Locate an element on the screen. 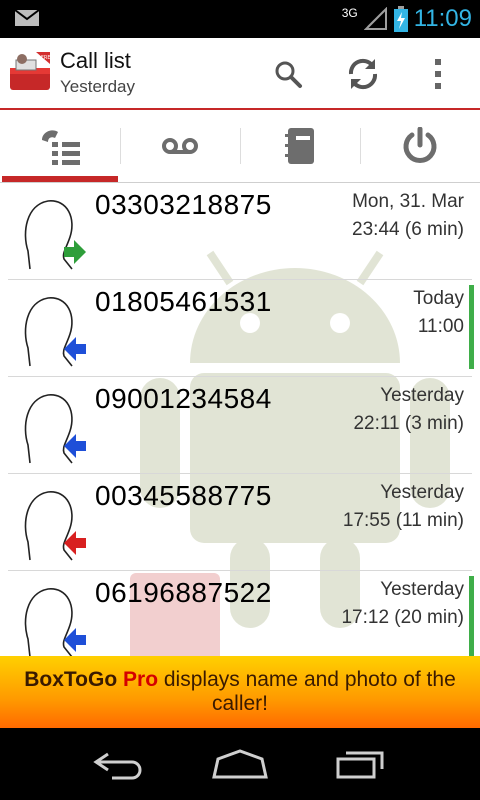 This screenshot has height=800, width=480. overflow-menu-button is located at coordinates (438, 74).